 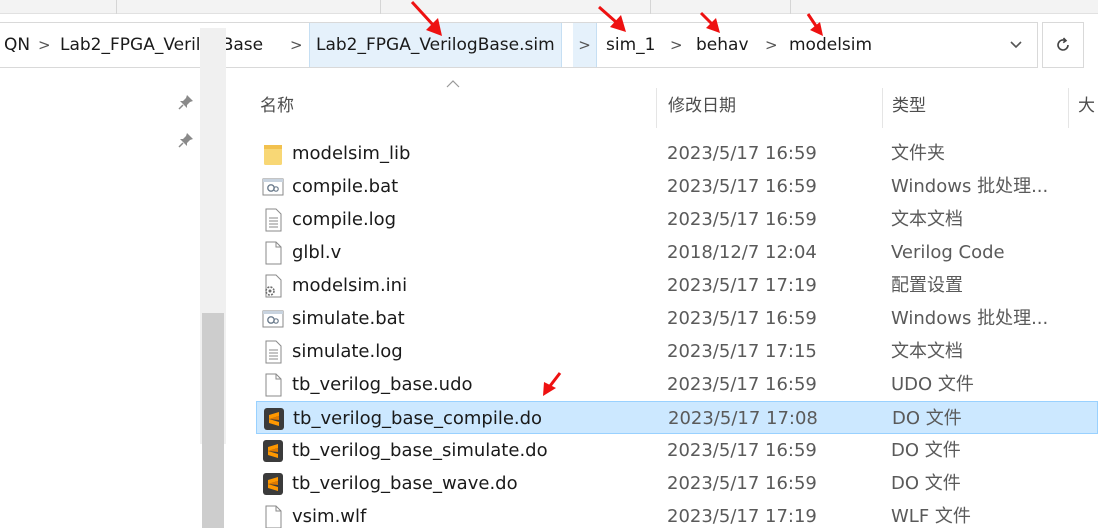 What do you see at coordinates (348, 318) in the screenshot?
I see `file-name: simulate.bat` at bounding box center [348, 318].